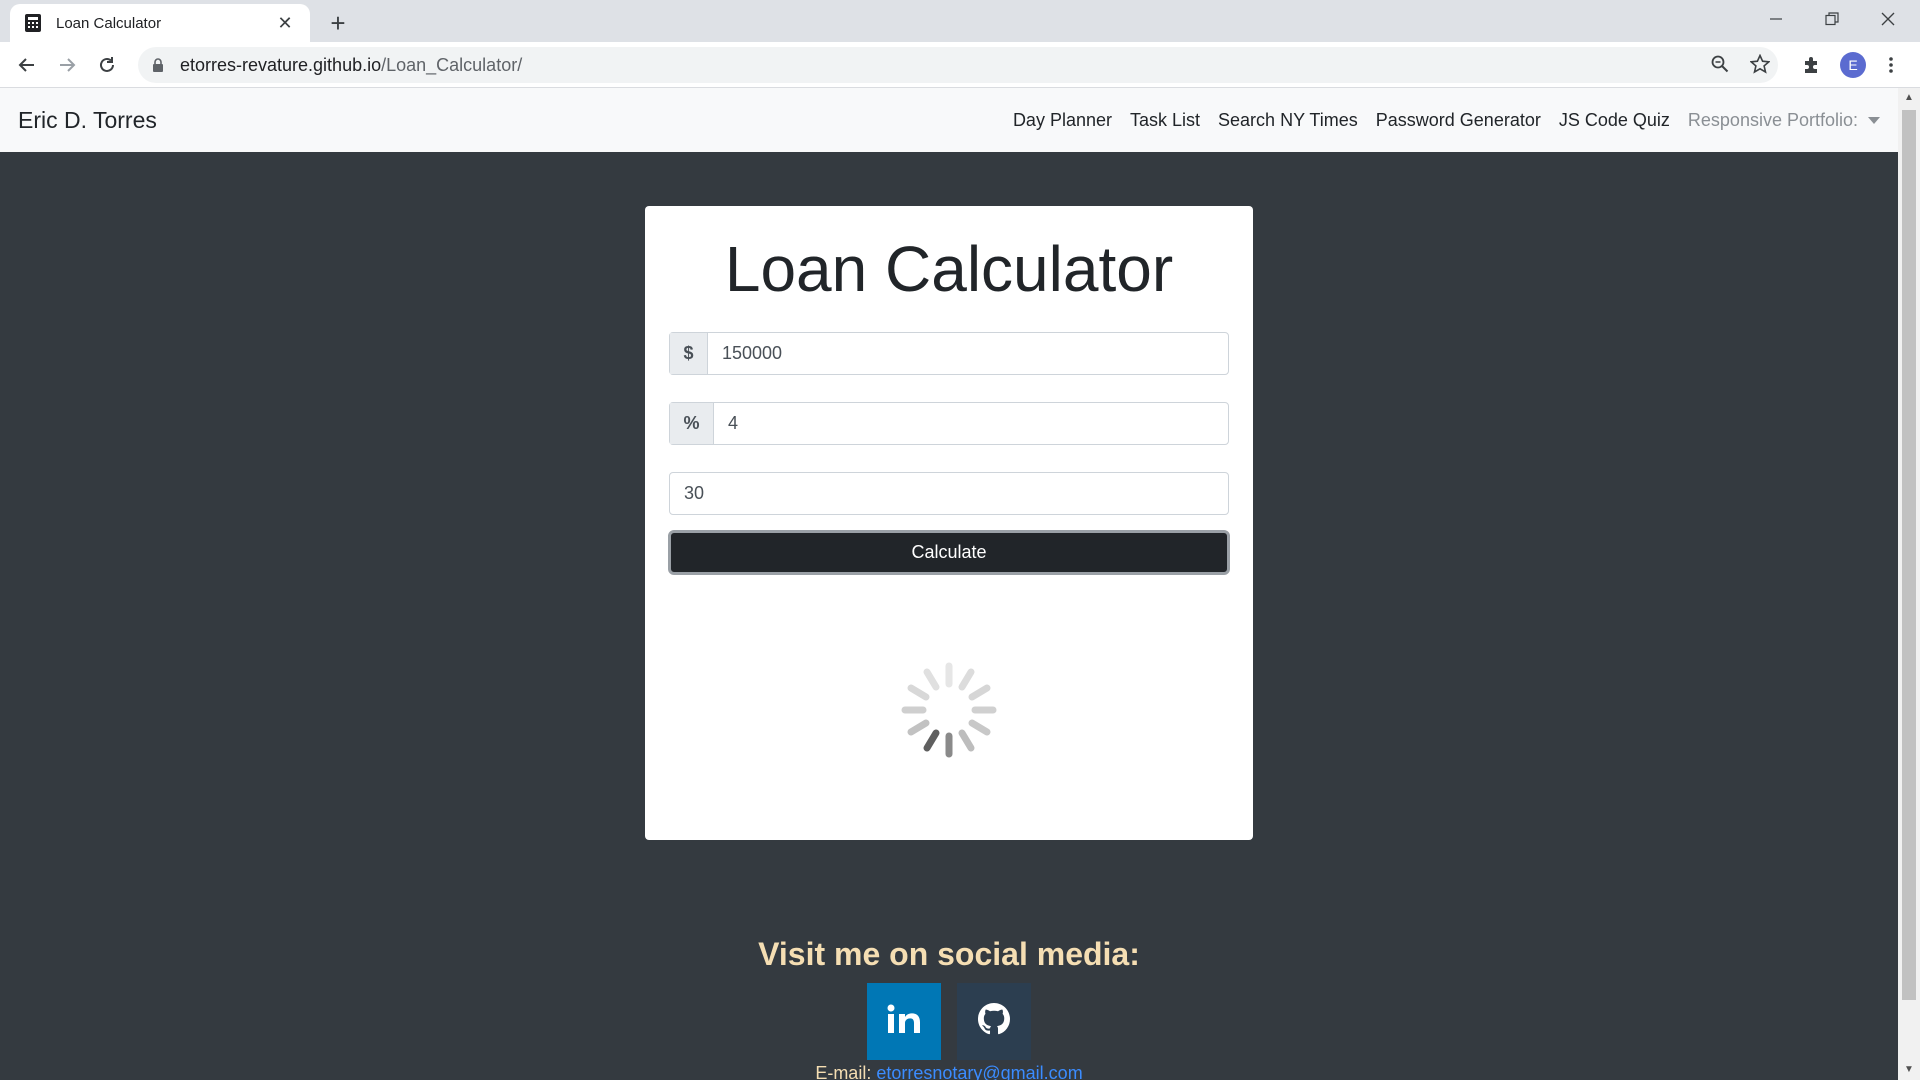 The height and width of the screenshot is (1080, 1920). I want to click on responsive-portfolio-dropdown: Responsive Portfolio:, so click(1784, 120).